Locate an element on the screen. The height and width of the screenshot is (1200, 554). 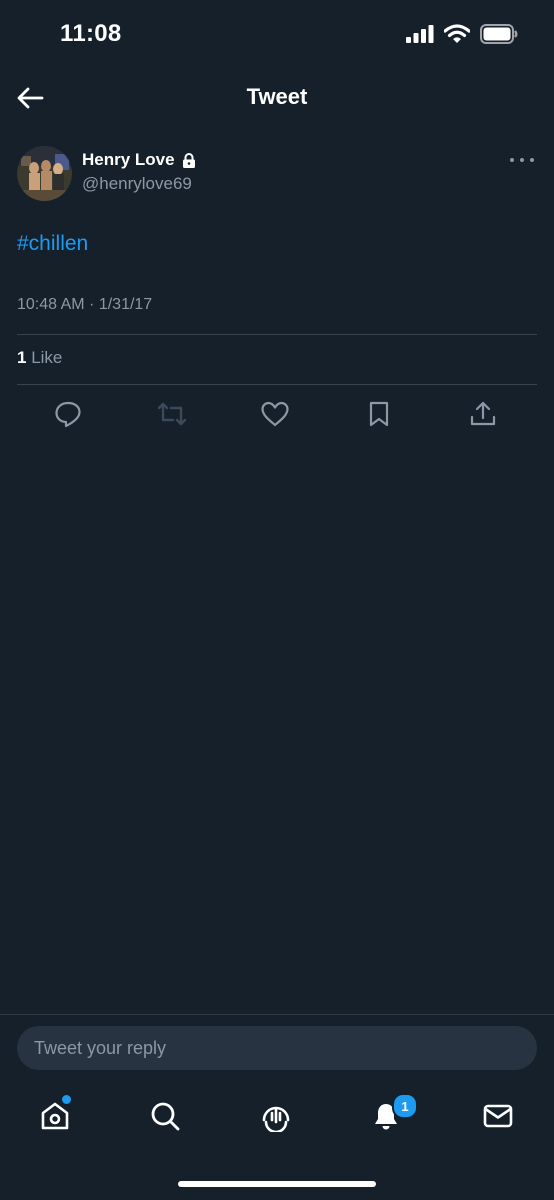
like-button is located at coordinates (275, 414).